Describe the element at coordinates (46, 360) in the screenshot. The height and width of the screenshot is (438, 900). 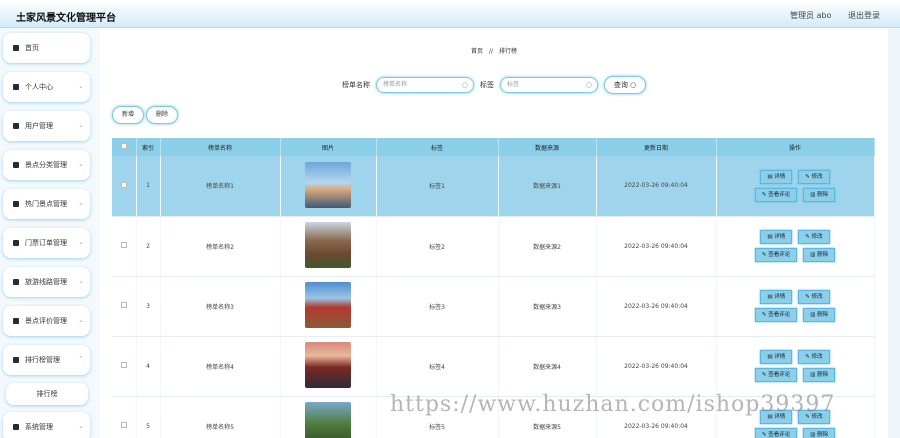
I see `sidebar-item-rankings: 排行榜管理 ⌃` at that location.